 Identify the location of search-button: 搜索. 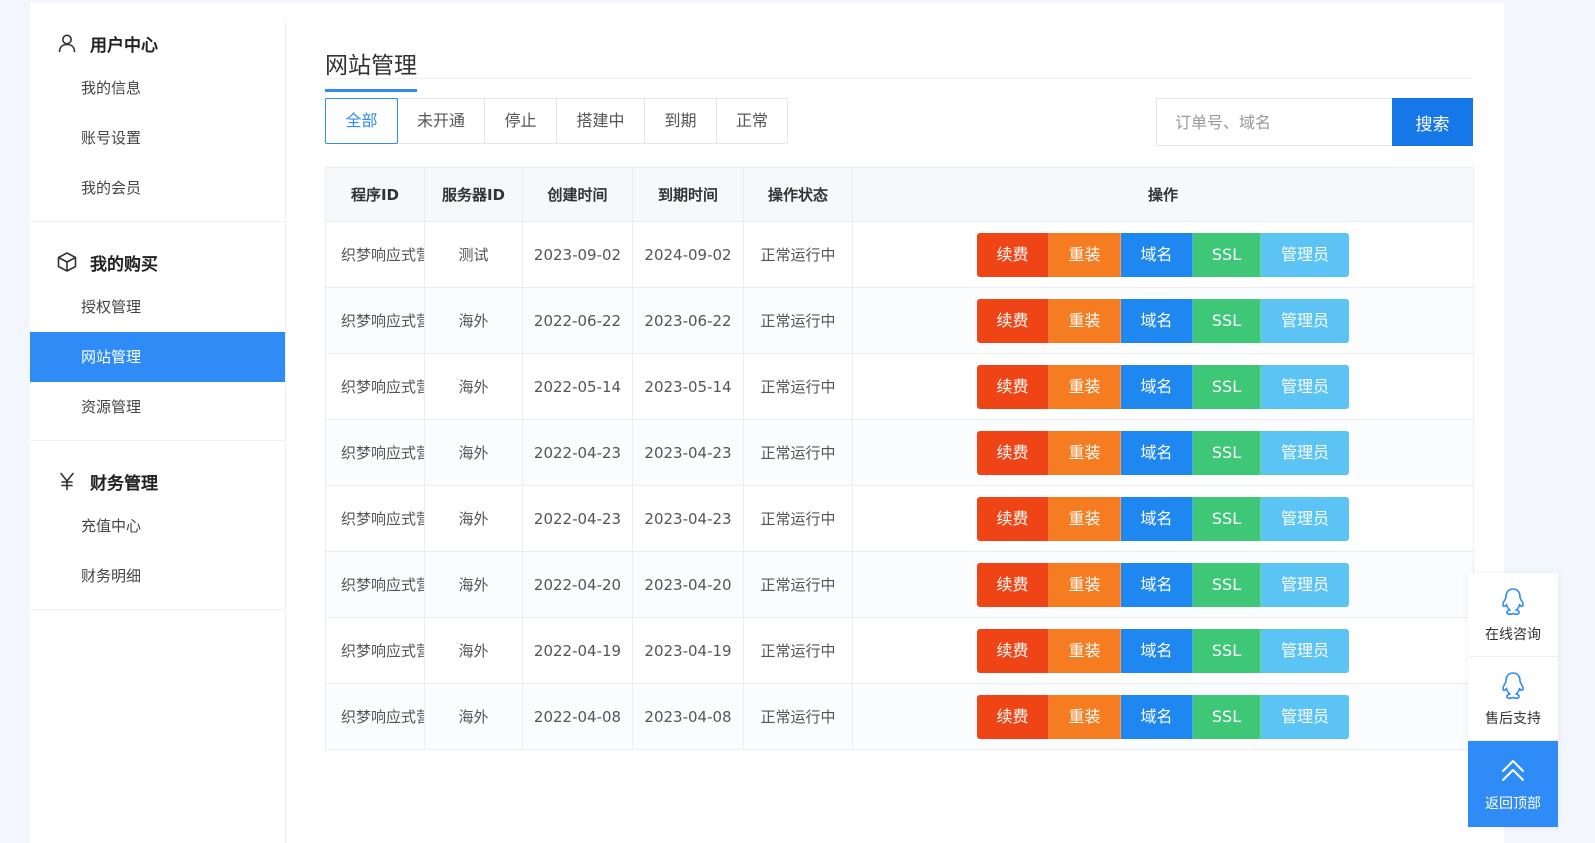
(1432, 122).